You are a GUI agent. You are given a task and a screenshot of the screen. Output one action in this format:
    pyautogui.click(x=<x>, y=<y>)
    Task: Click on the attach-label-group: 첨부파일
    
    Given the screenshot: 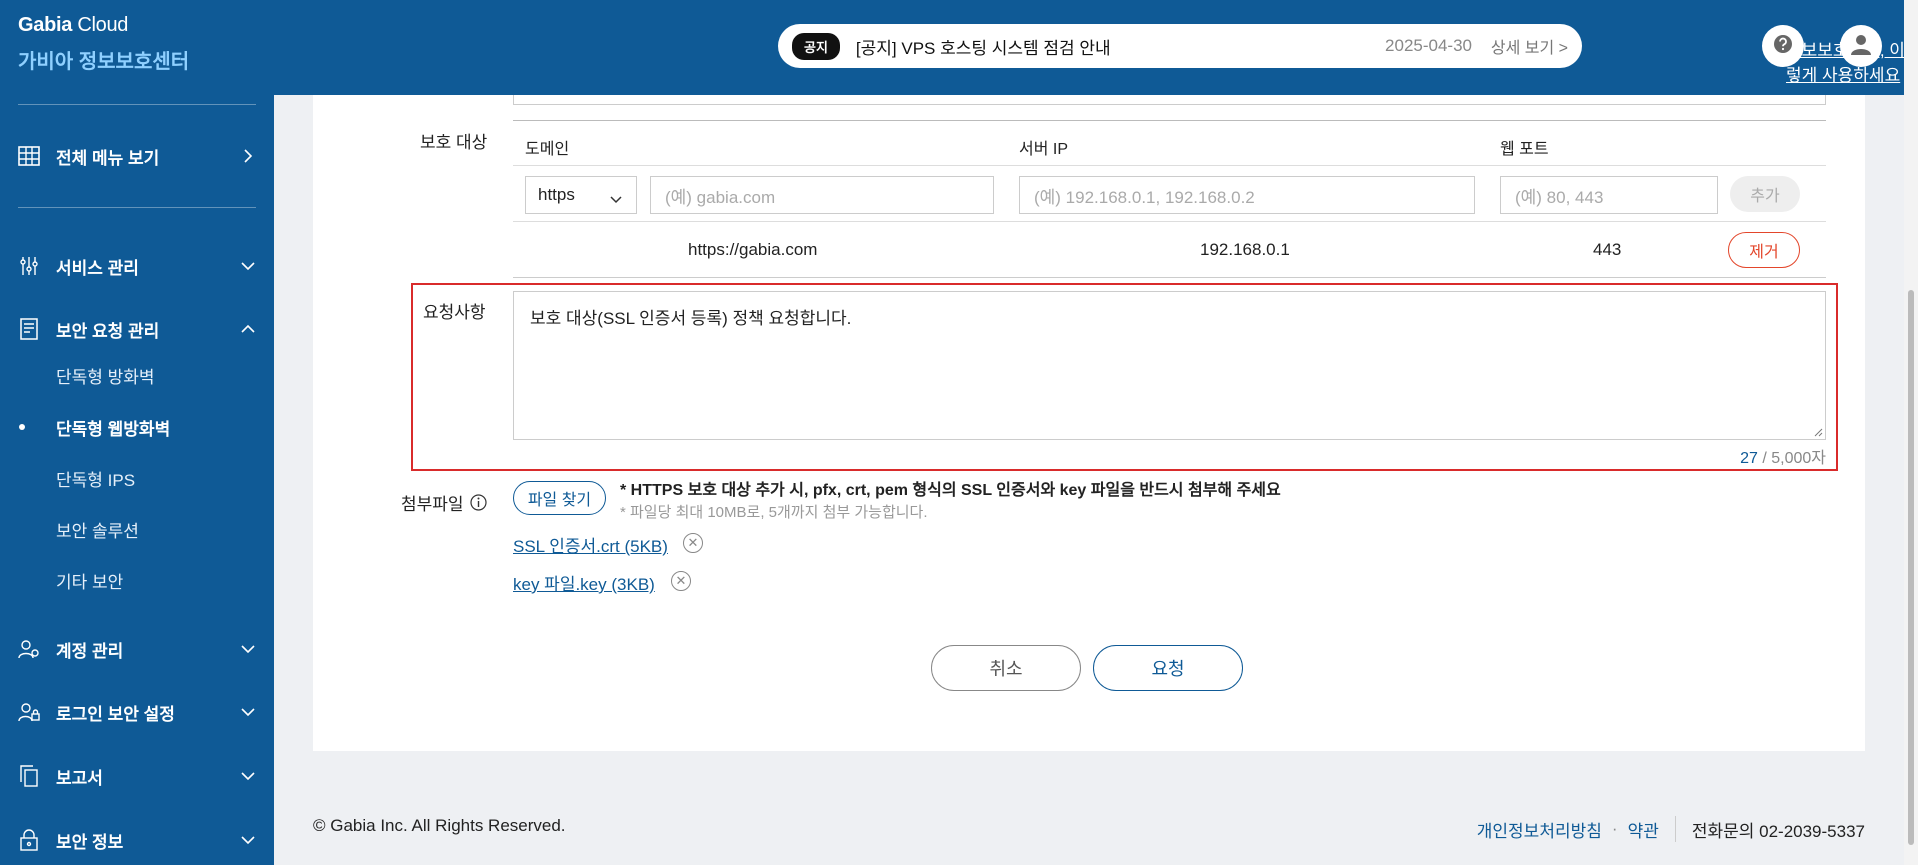 What is the action you would take?
    pyautogui.click(x=444, y=502)
    